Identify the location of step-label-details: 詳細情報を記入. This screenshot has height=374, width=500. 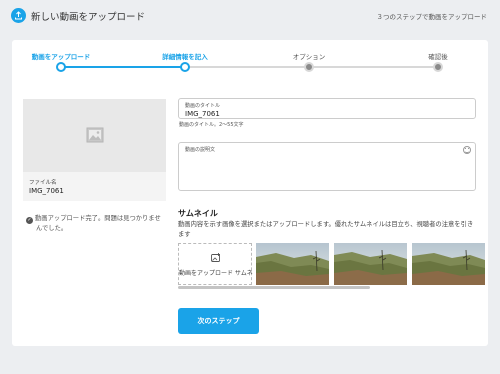
(185, 56).